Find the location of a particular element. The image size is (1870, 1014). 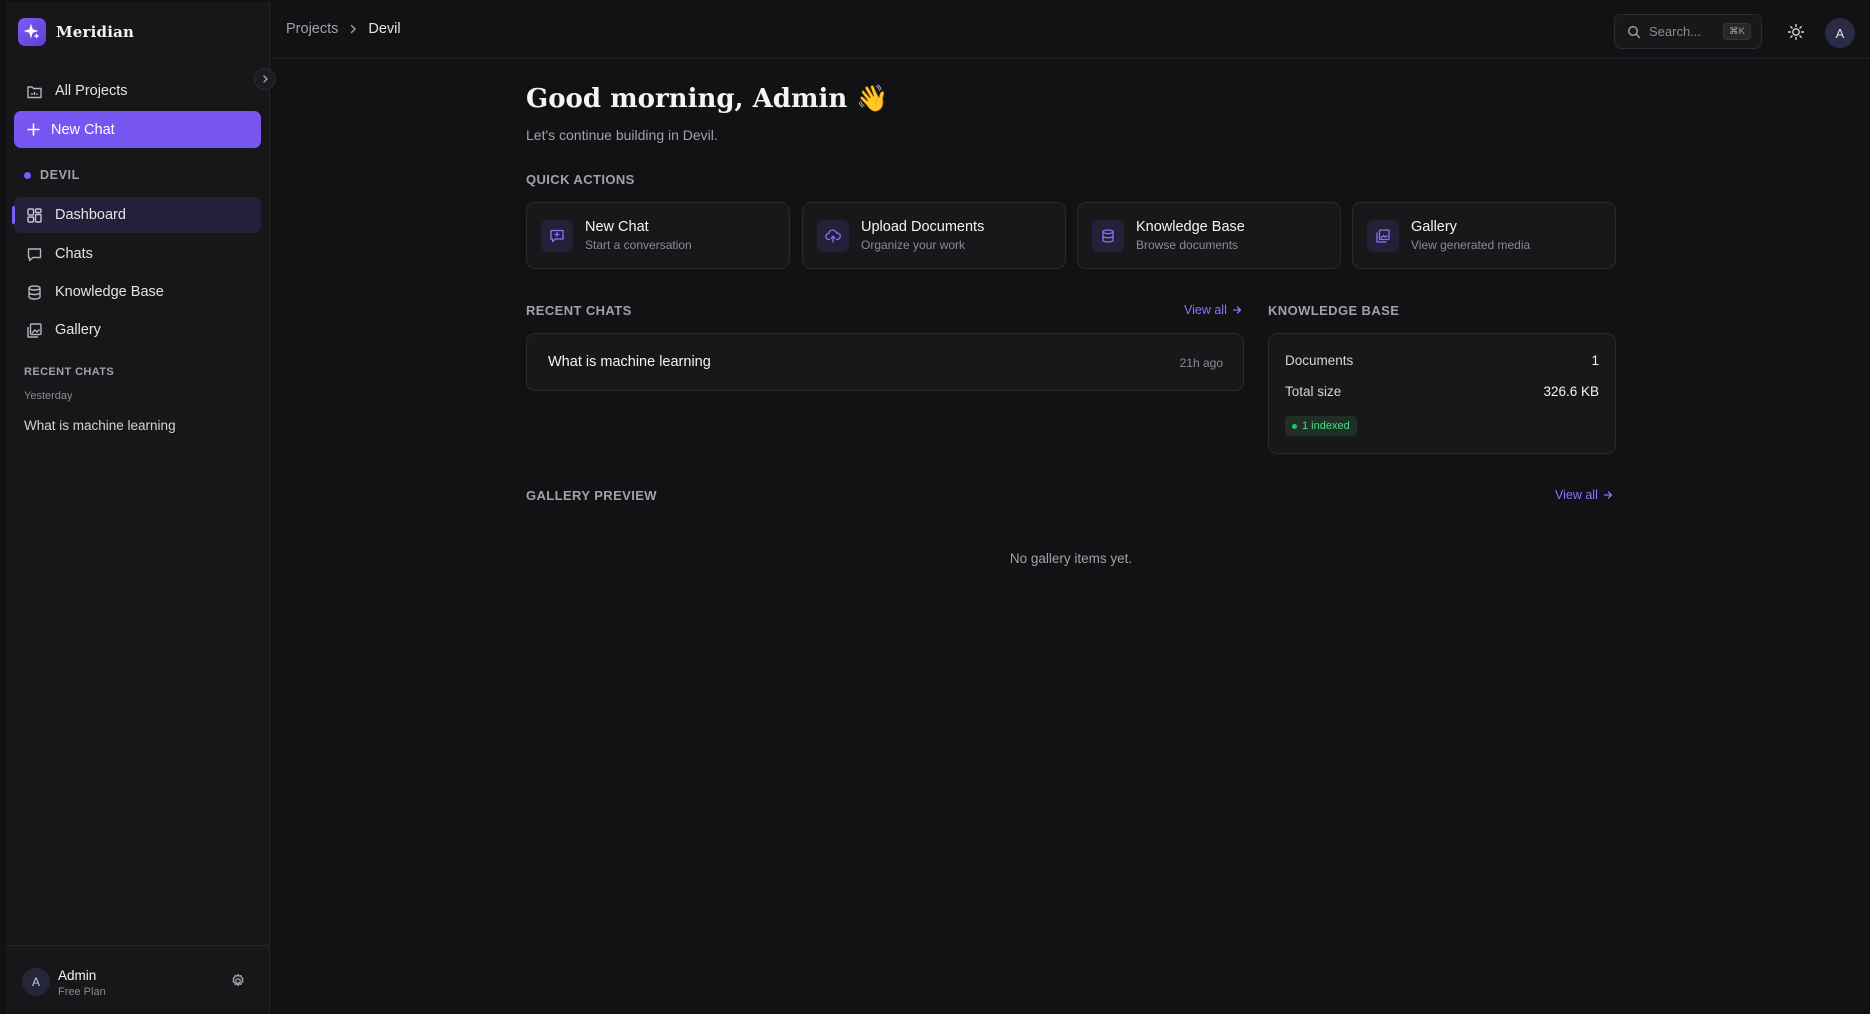

sidebar-item-label: Dashboard is located at coordinates (90, 215).